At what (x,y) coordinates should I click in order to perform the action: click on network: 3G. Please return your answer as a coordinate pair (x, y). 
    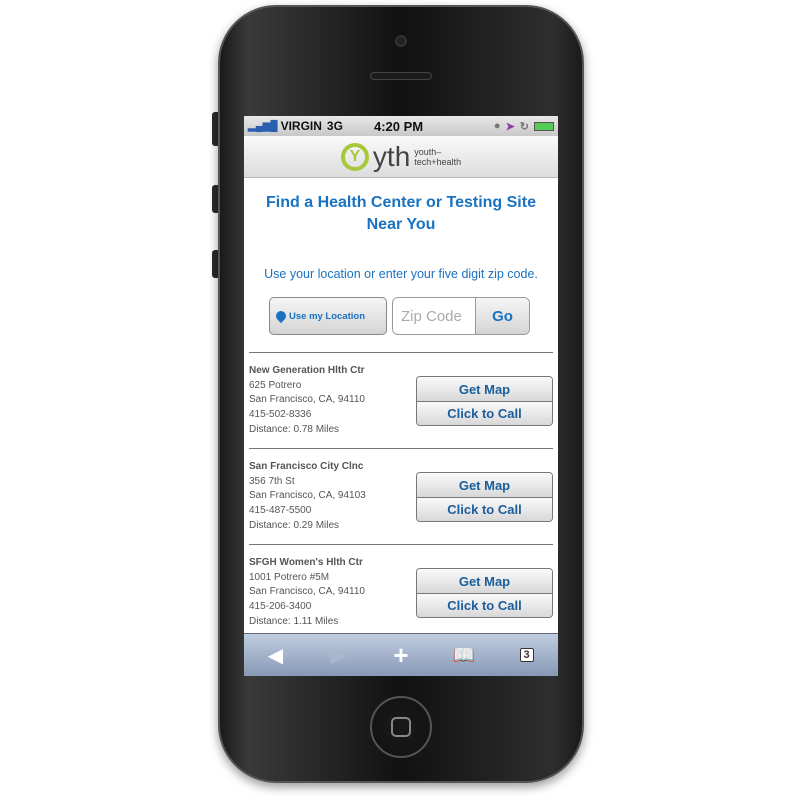
    Looking at the image, I should click on (334, 126).